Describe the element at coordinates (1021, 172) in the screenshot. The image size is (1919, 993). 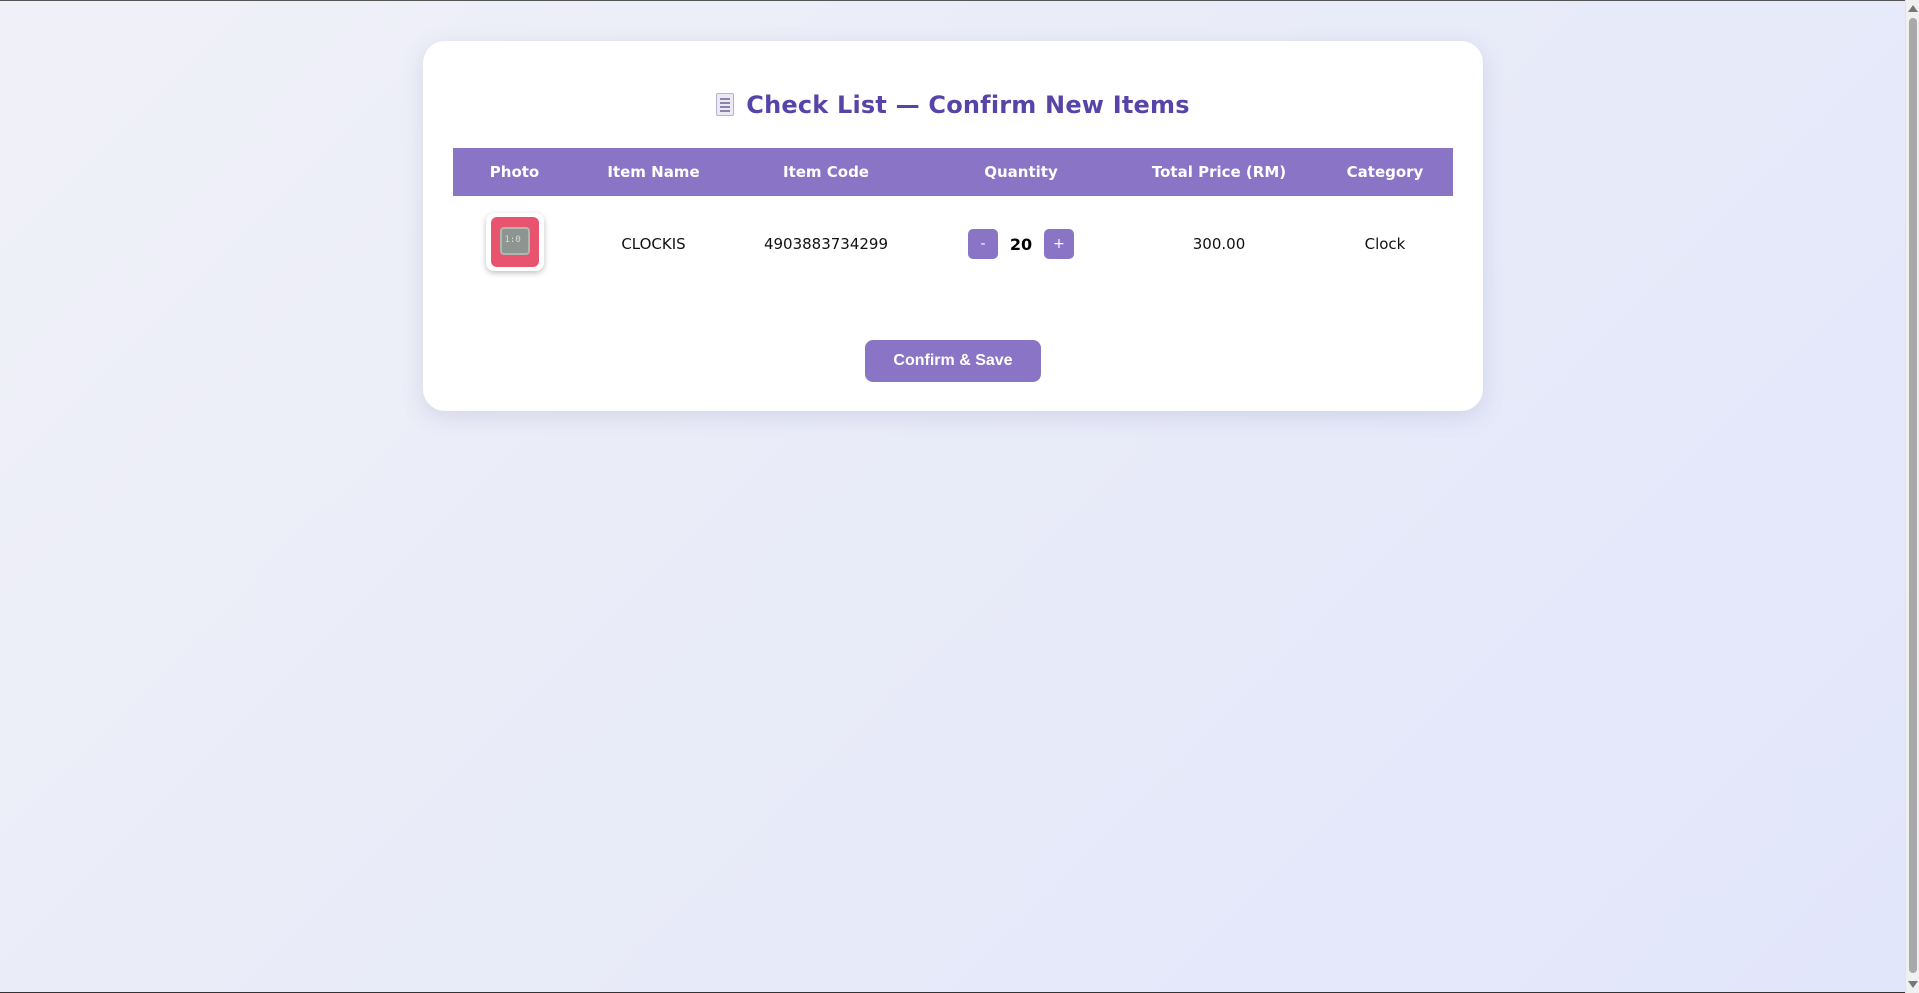
I see `header-quantity: Quantity` at that location.